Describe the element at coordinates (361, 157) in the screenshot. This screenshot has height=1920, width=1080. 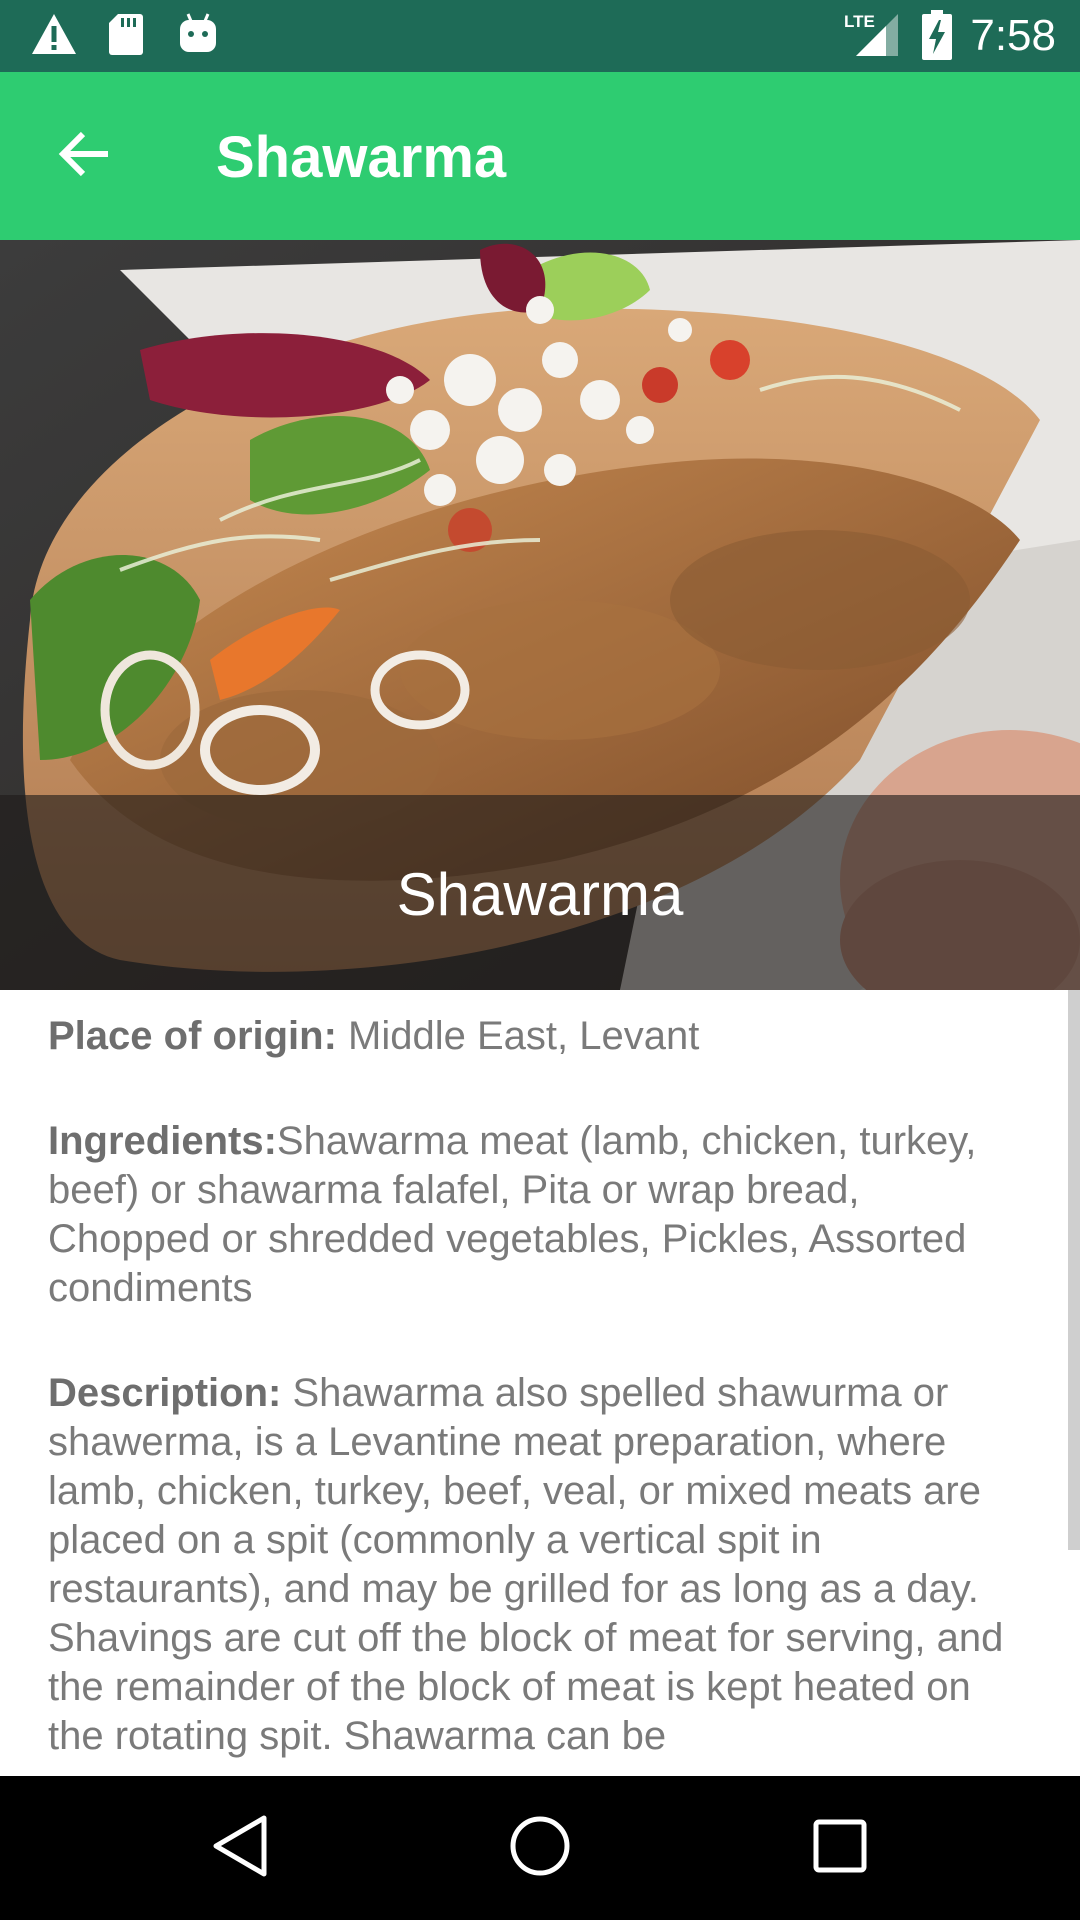
I see `toolbar-title: Shawarma` at that location.